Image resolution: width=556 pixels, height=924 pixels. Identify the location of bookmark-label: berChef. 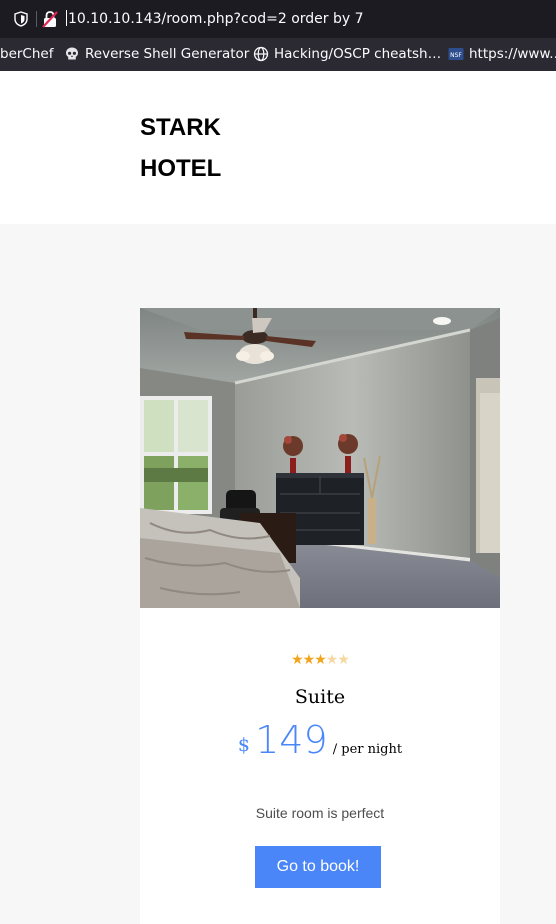
(27, 54).